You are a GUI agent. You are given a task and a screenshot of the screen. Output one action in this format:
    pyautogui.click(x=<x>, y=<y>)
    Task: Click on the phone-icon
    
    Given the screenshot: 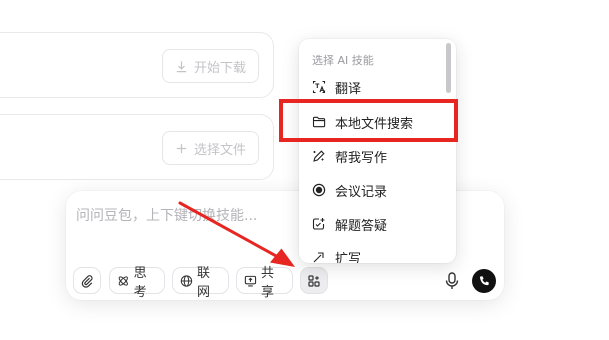 What is the action you would take?
    pyautogui.click(x=484, y=280)
    